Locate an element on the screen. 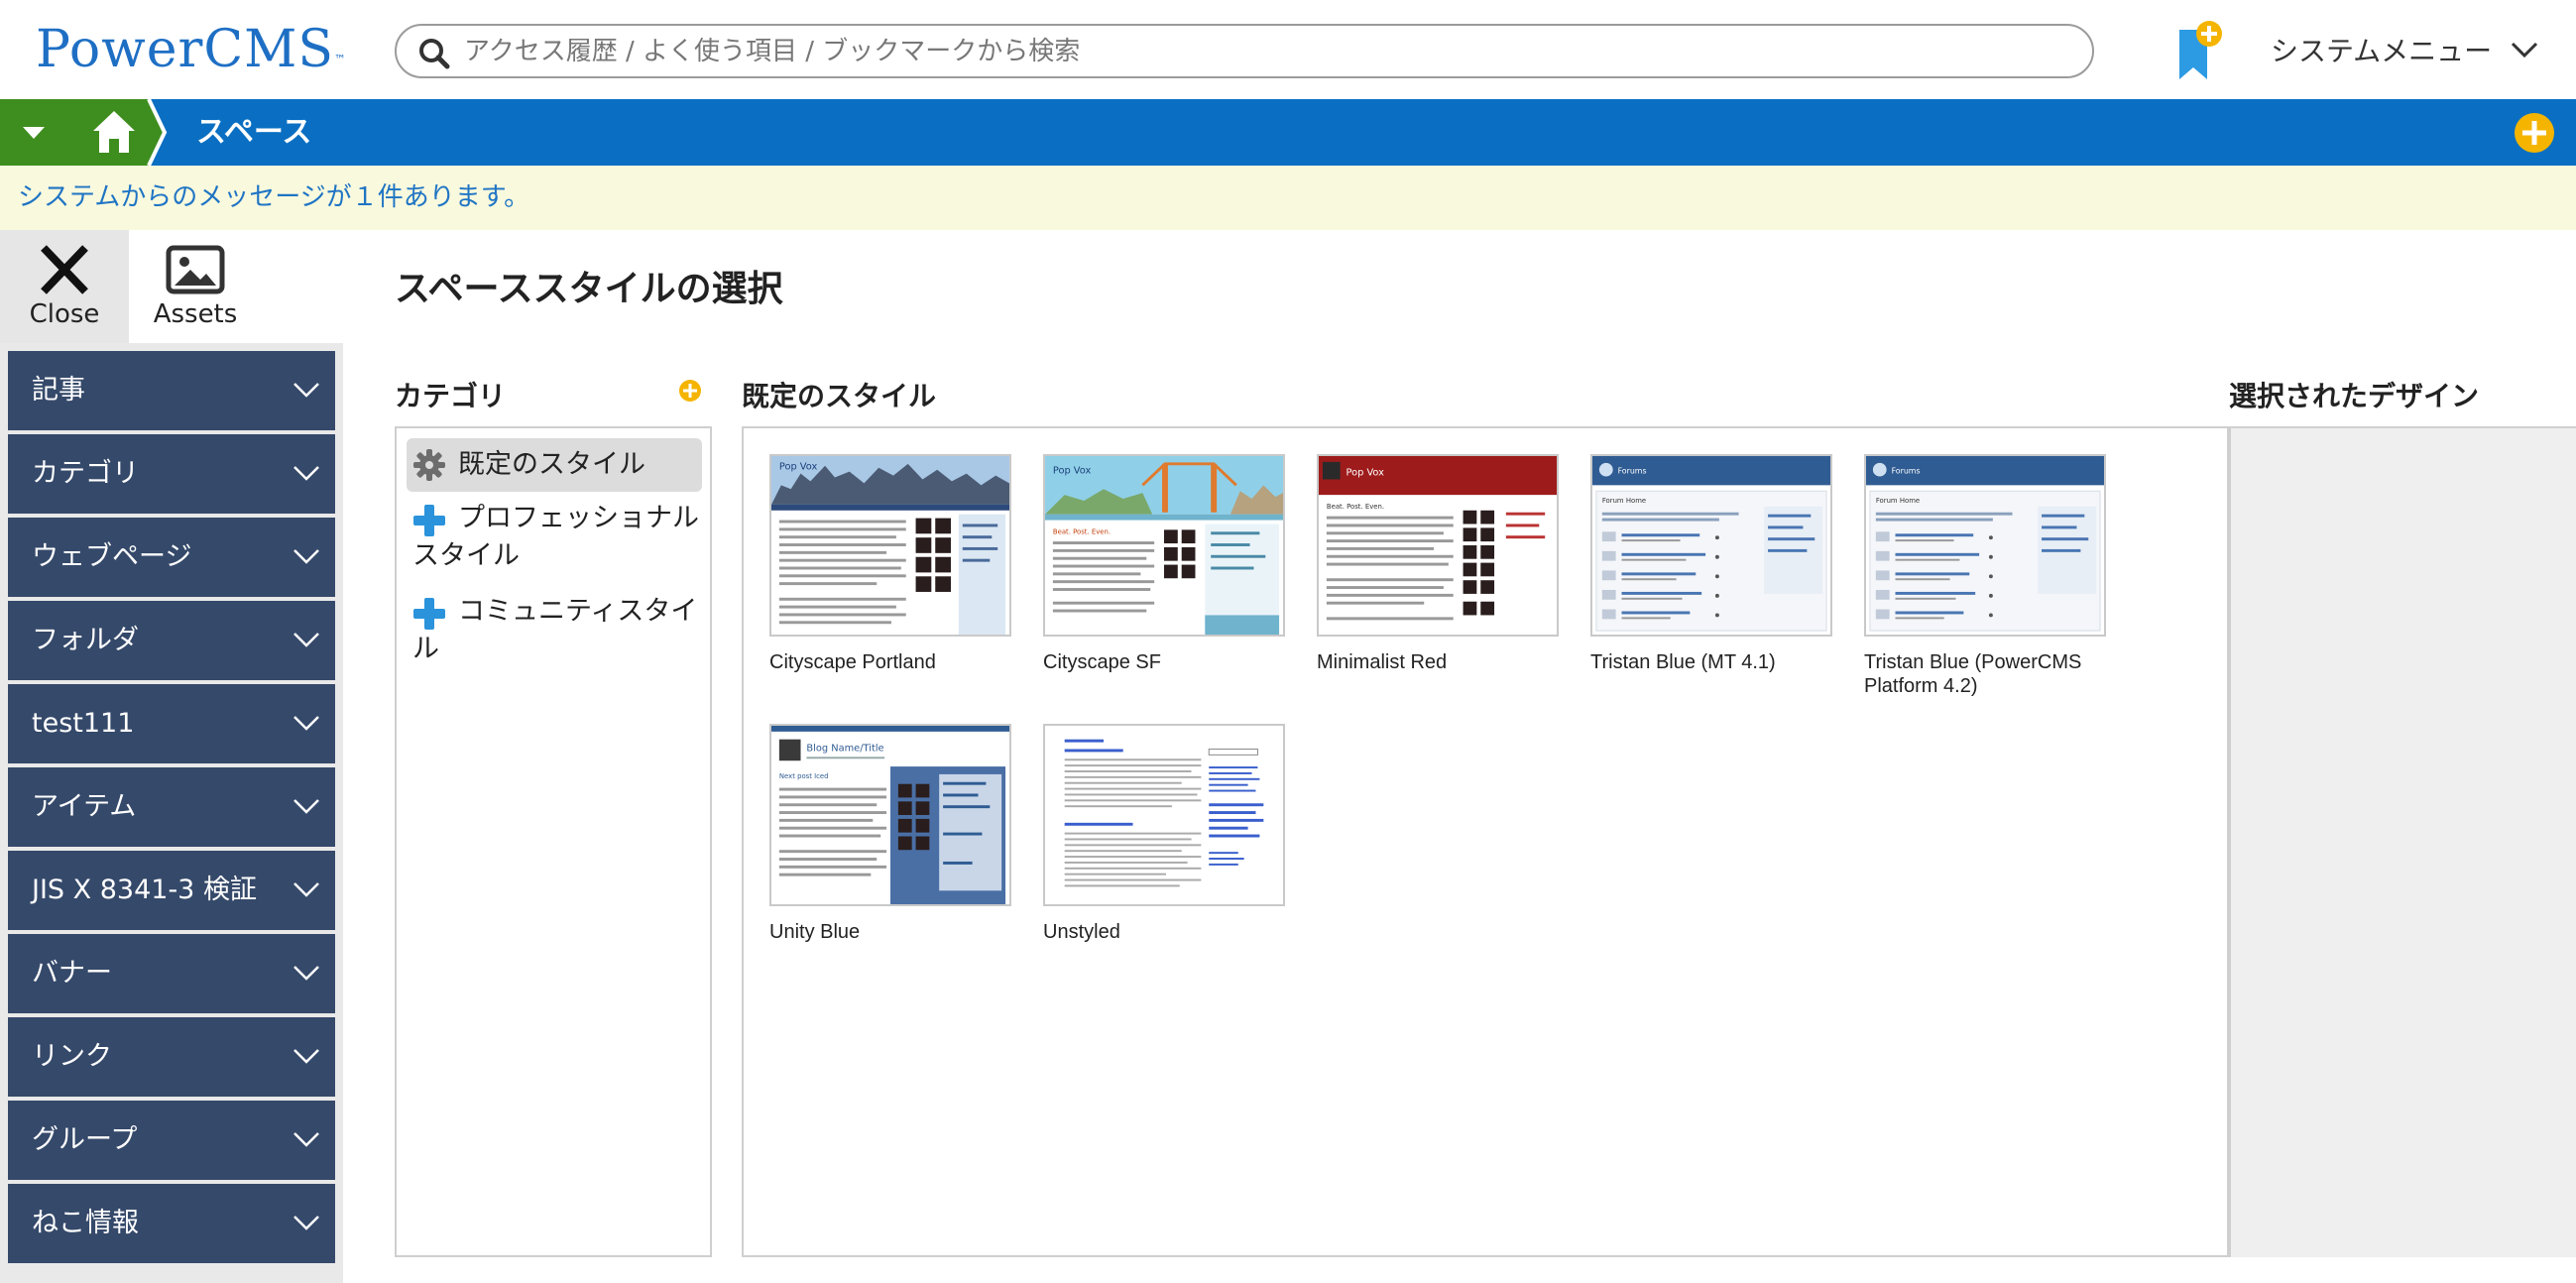  category-label: 既定のスタイル is located at coordinates (551, 465).